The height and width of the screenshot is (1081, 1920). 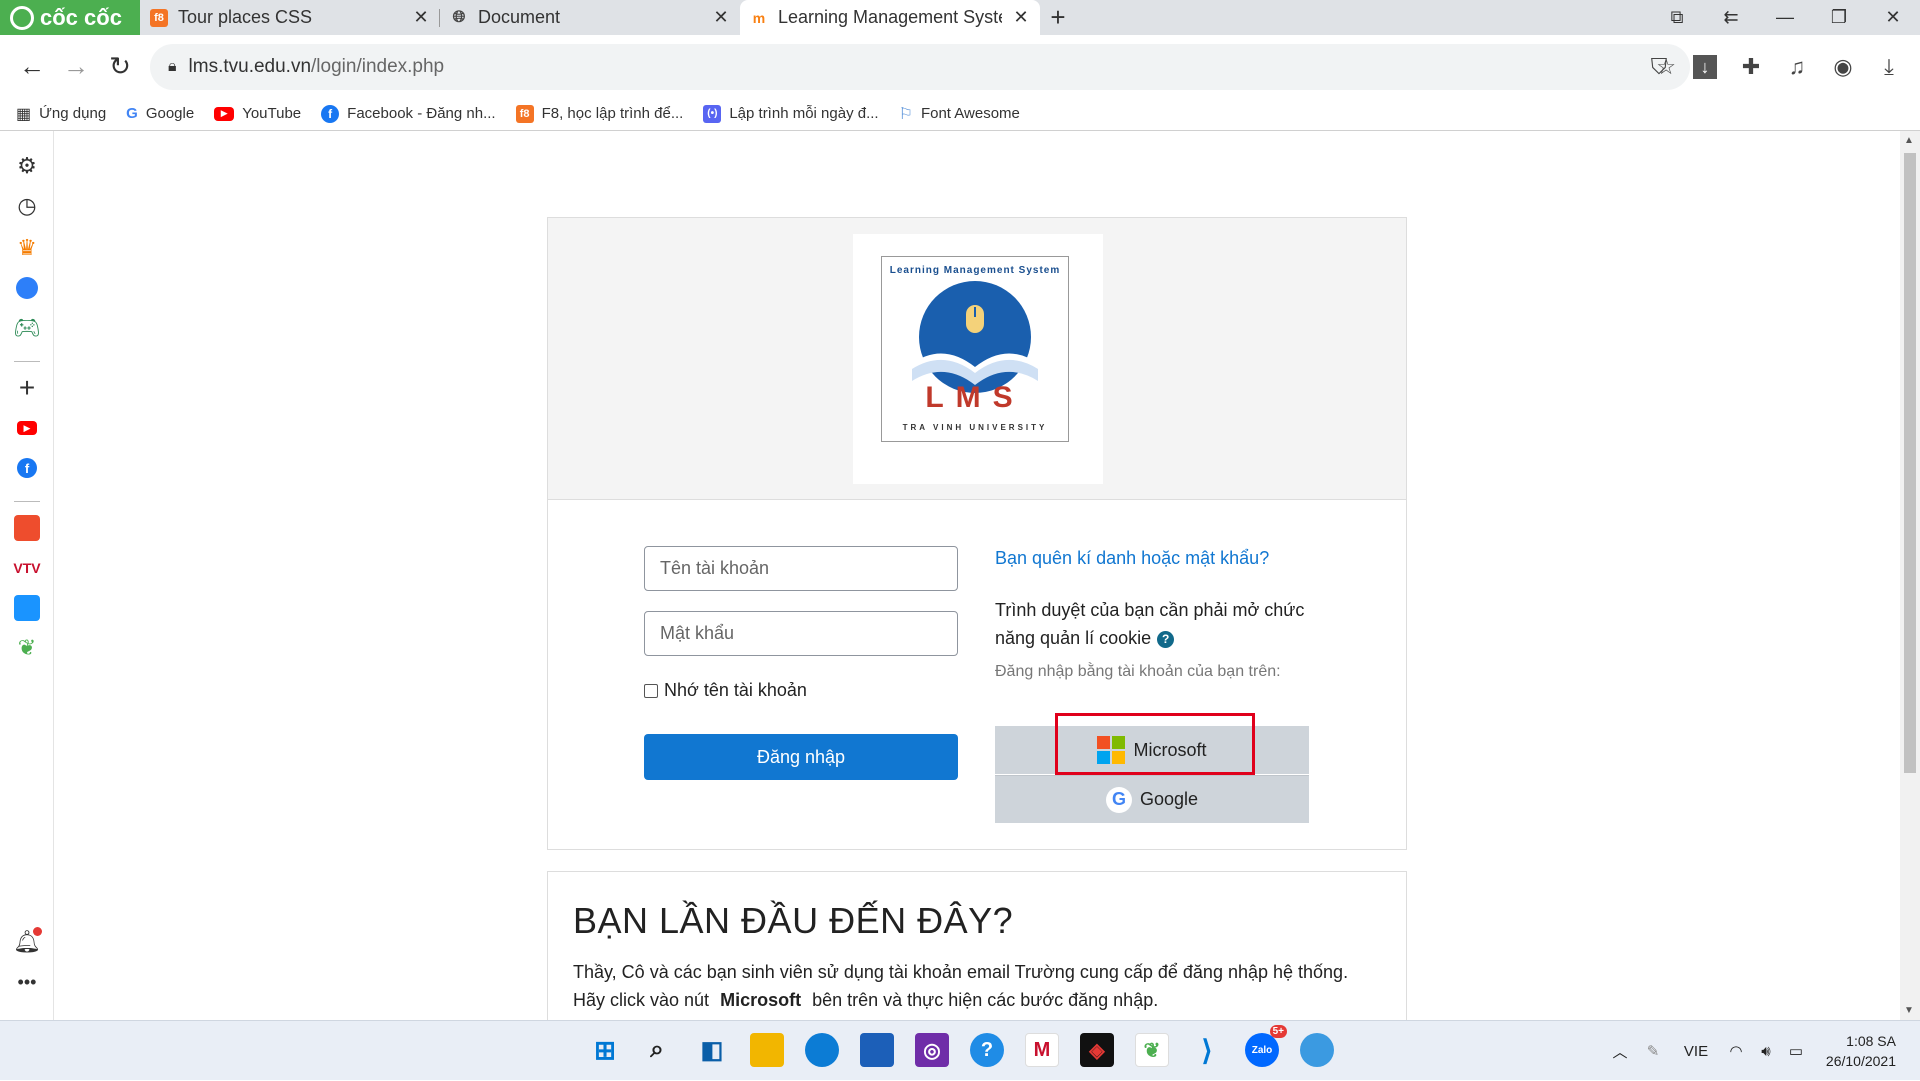 What do you see at coordinates (1736, 1051) in the screenshot?
I see `wifi-icon: ◠` at bounding box center [1736, 1051].